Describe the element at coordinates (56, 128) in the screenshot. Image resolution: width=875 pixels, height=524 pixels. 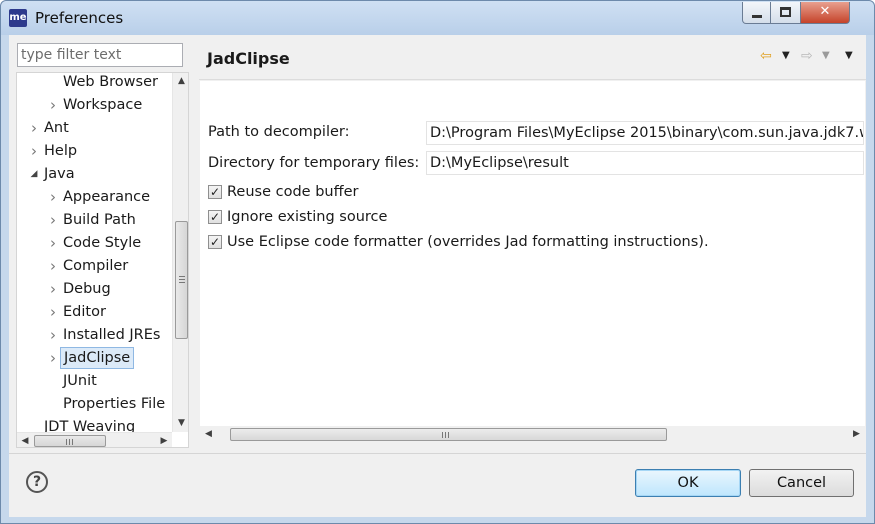
I see `tree-item-label: Ant` at that location.